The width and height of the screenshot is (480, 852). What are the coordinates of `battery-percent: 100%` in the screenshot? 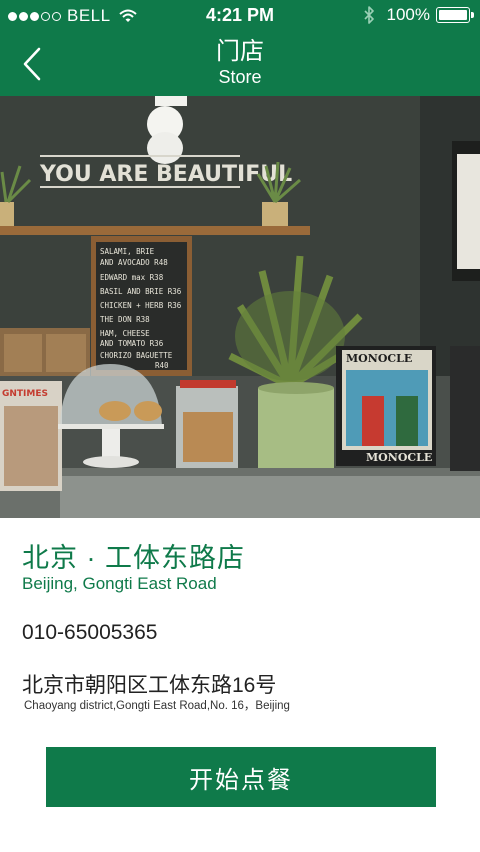 It's located at (408, 14).